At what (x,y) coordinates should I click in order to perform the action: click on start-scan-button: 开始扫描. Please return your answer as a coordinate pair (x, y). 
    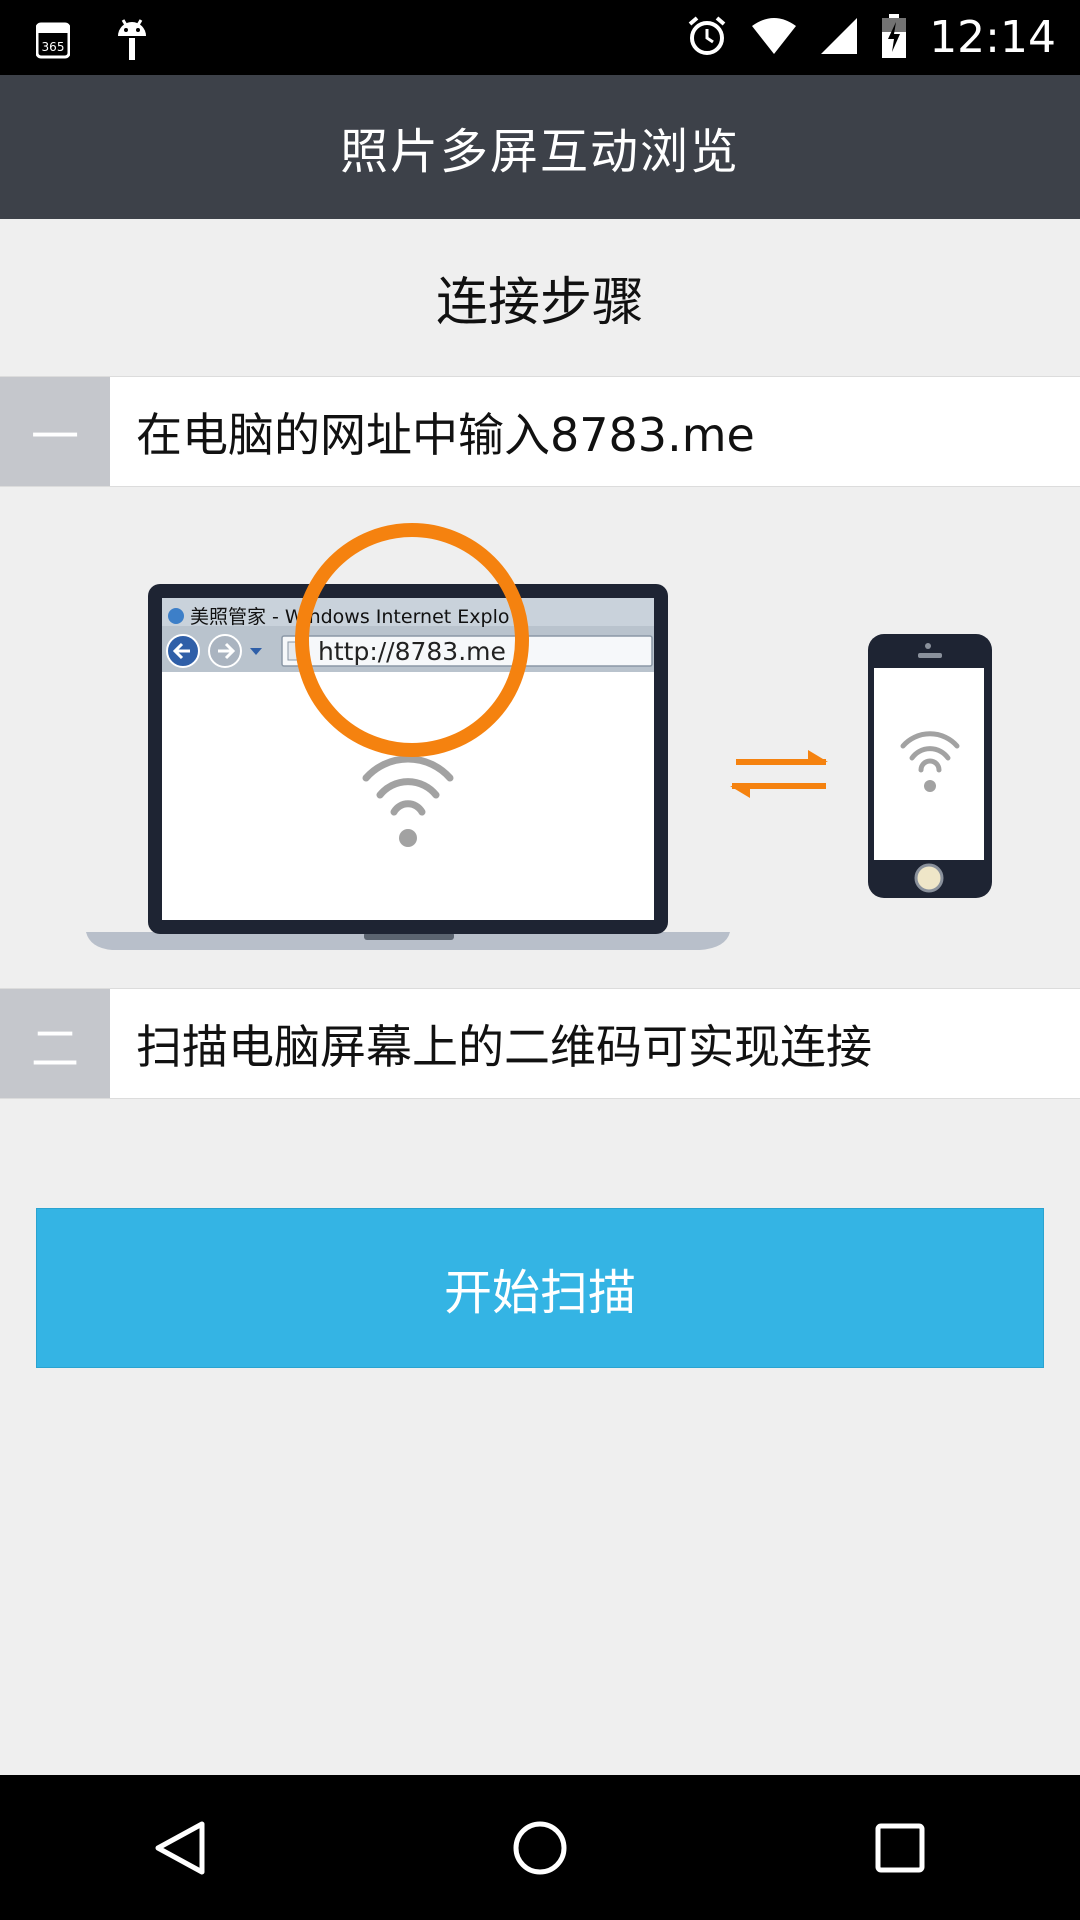
    Looking at the image, I should click on (540, 1288).